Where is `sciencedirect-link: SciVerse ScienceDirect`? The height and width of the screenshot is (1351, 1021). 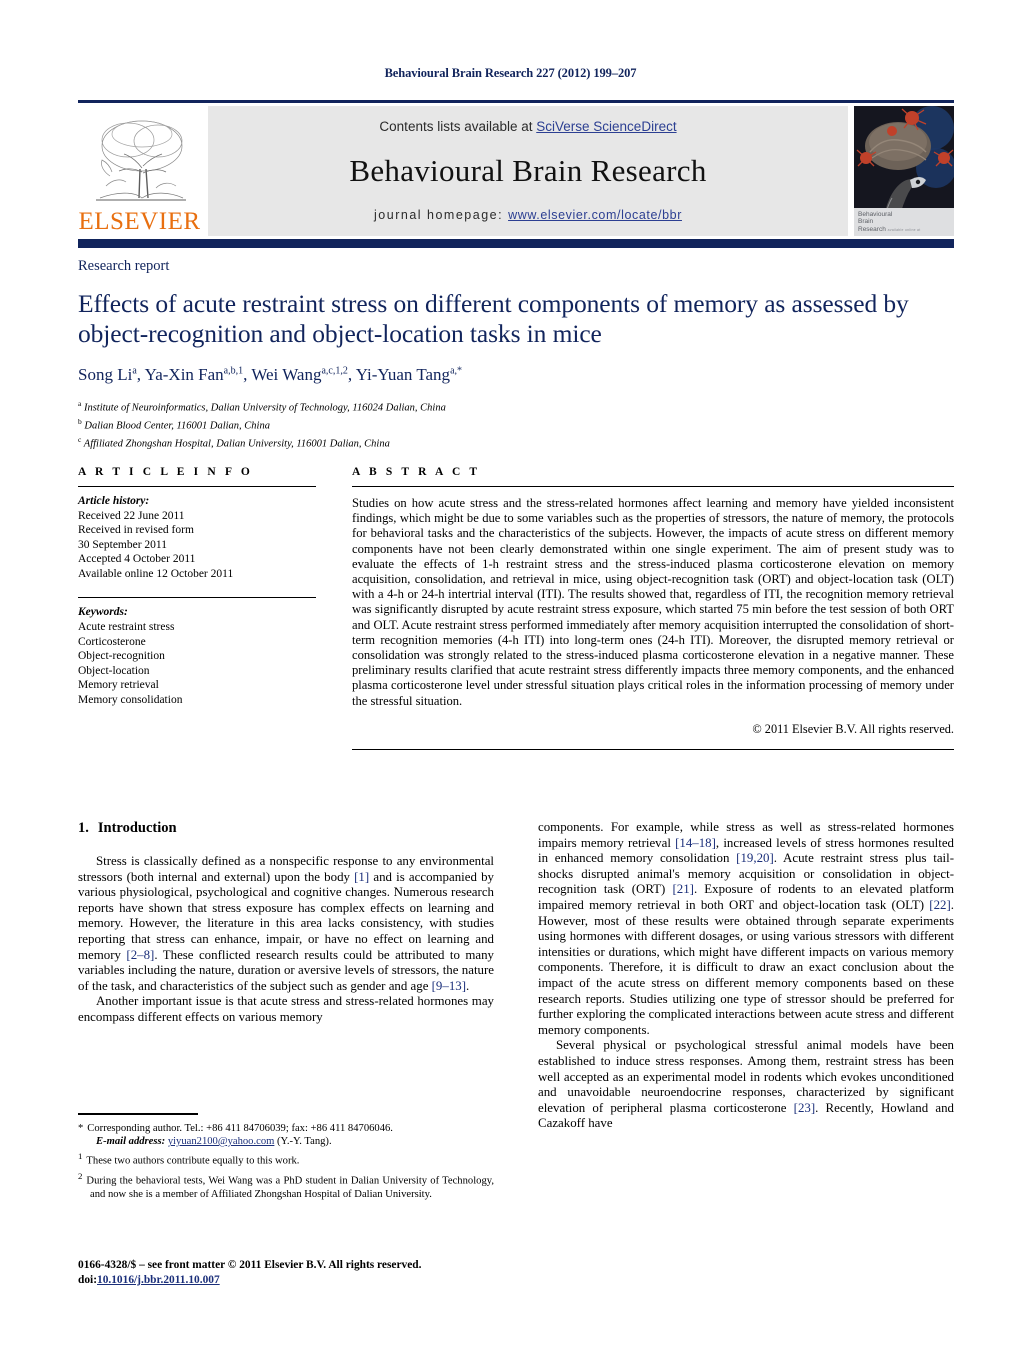 sciencedirect-link: SciVerse ScienceDirect is located at coordinates (606, 126).